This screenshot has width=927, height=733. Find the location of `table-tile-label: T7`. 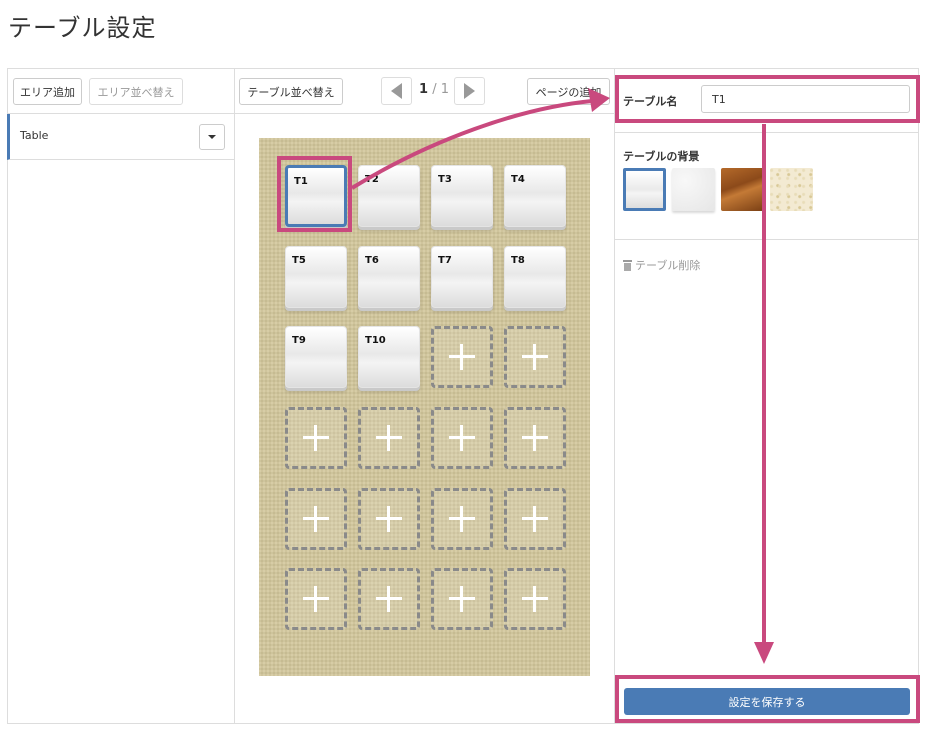

table-tile-label: T7 is located at coordinates (445, 260).